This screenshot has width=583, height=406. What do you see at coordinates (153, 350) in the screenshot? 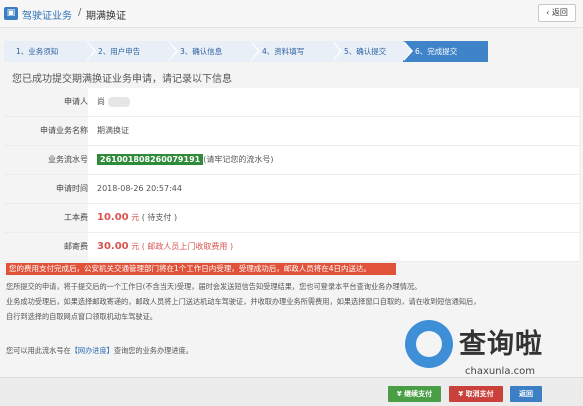
I see `progress-text-suffix: 查询您的业务办理进度。` at bounding box center [153, 350].